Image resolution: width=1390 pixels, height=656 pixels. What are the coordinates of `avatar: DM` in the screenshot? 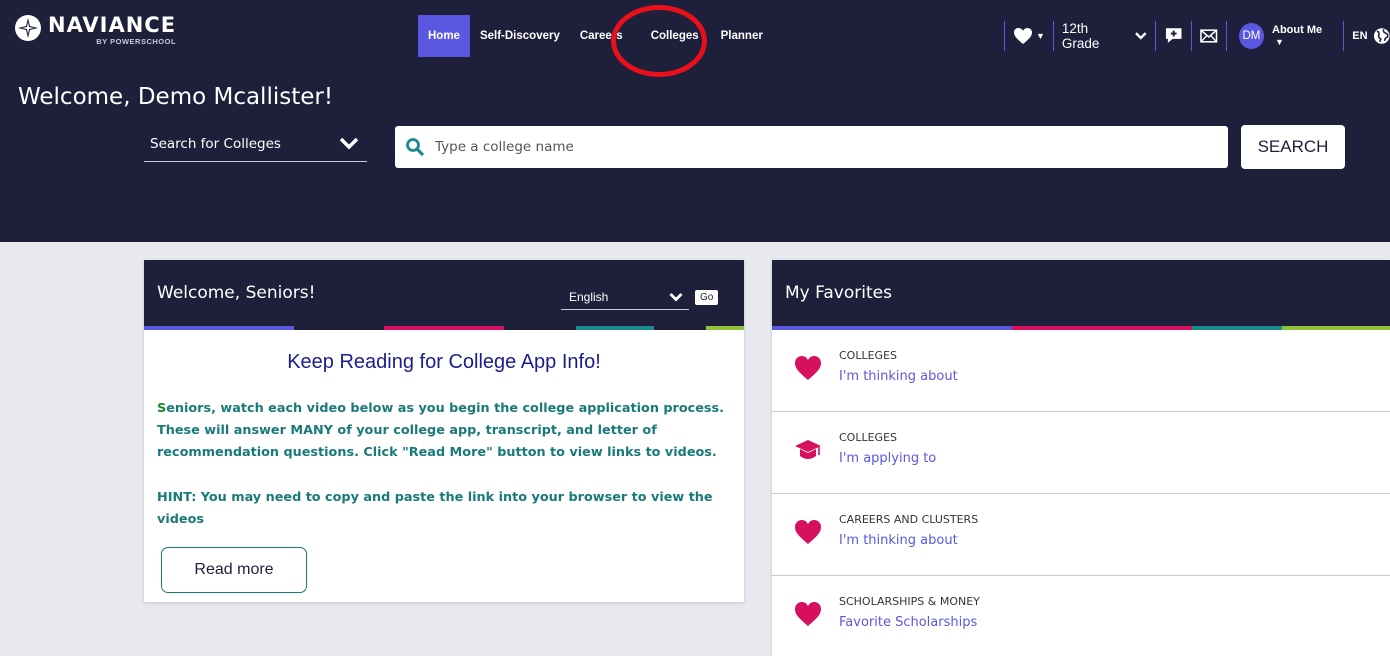 It's located at (1251, 36).